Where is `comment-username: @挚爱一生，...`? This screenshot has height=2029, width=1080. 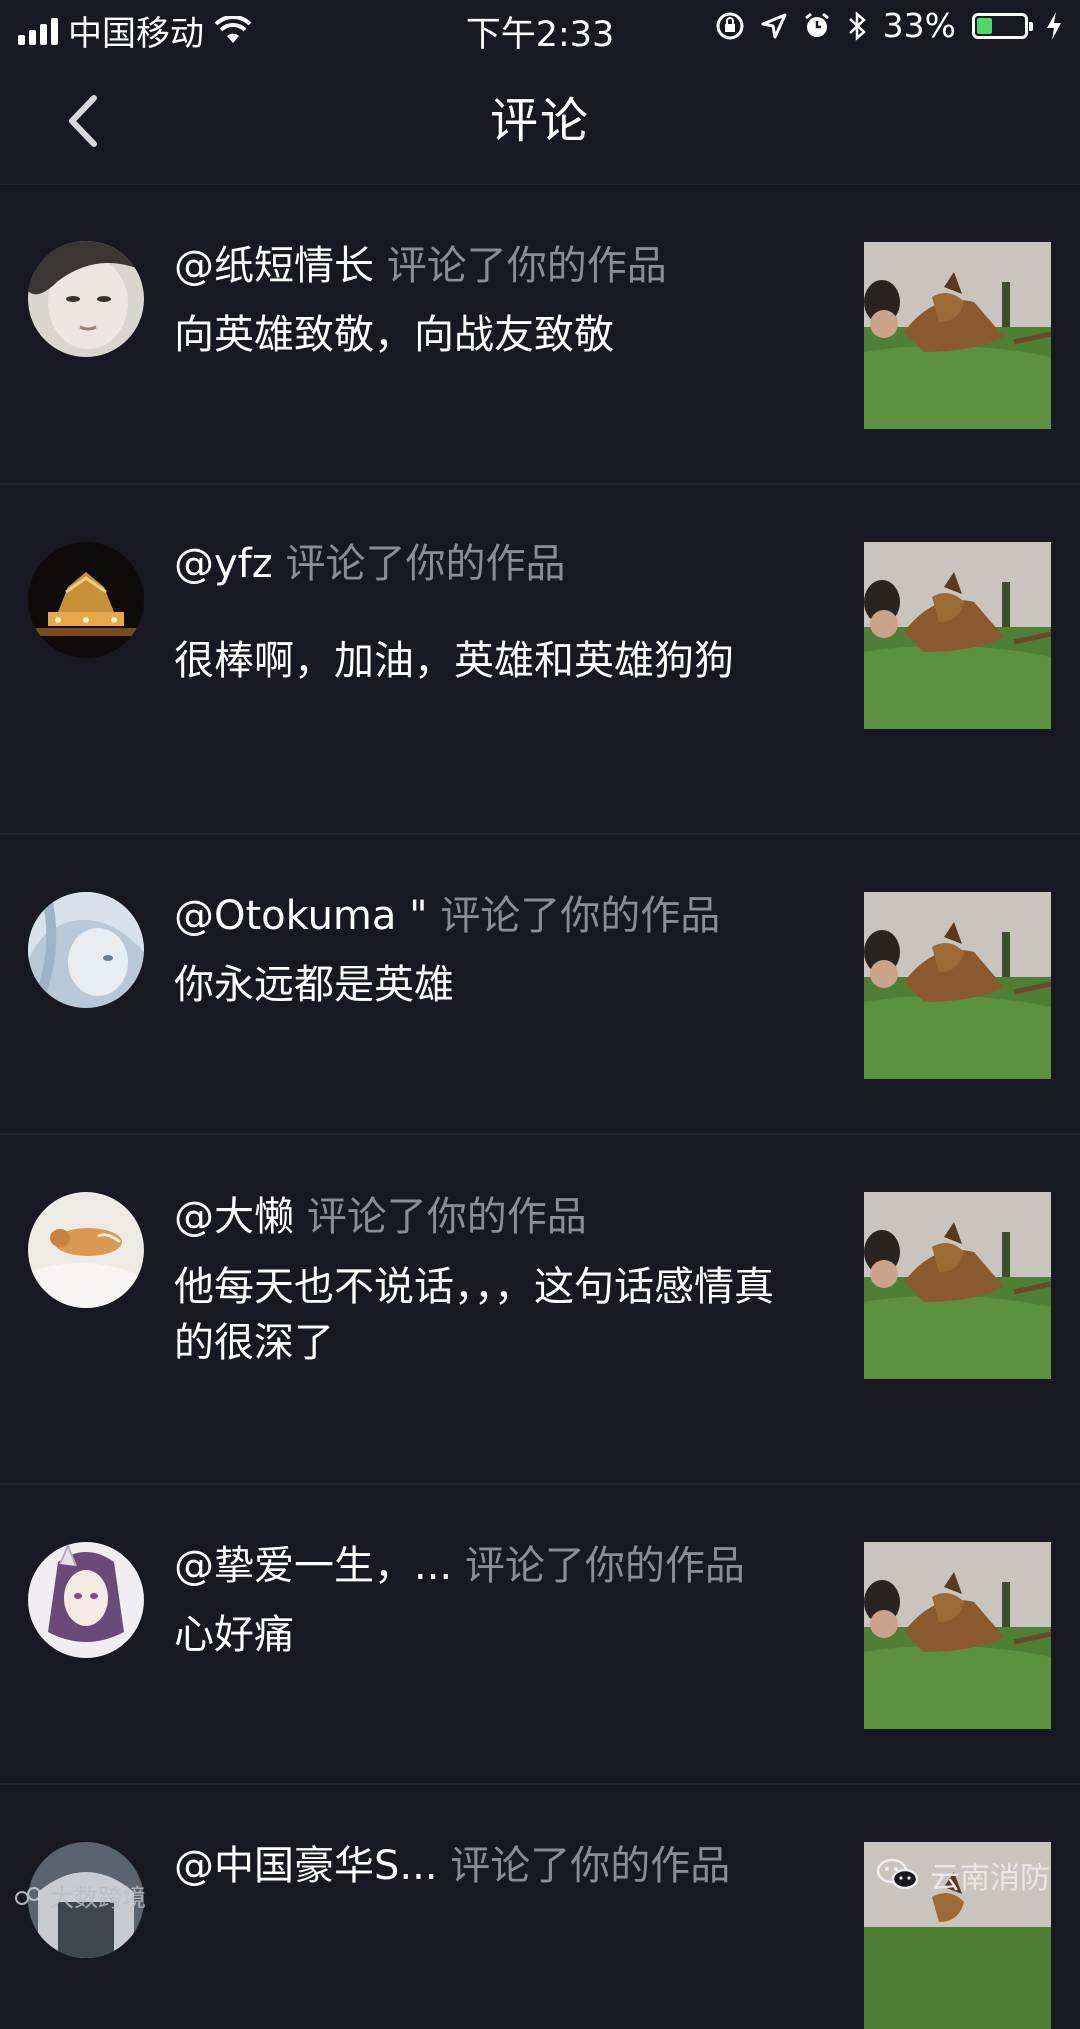
comment-username: @挚爱一生，... is located at coordinates (313, 1566).